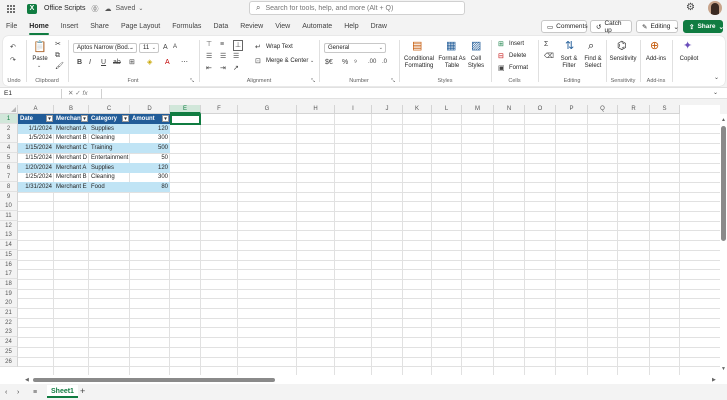 The image size is (727, 400). Describe the element at coordinates (109, 186) in the screenshot. I see `table-cell: Food` at that location.